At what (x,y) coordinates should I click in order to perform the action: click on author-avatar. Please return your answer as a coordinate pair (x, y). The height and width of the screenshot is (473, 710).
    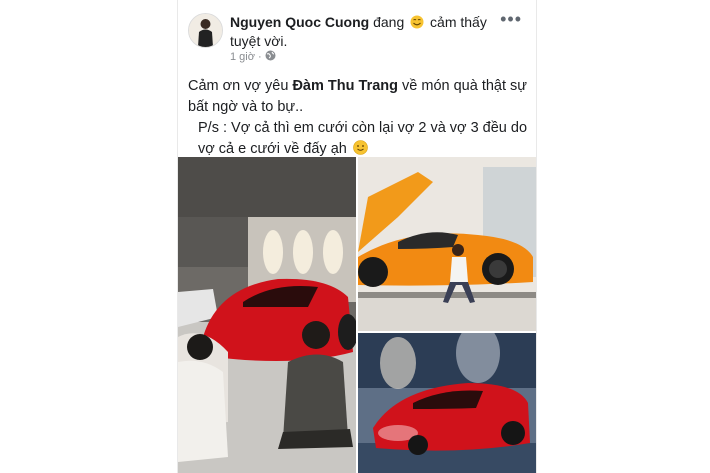
    Looking at the image, I should click on (205, 30).